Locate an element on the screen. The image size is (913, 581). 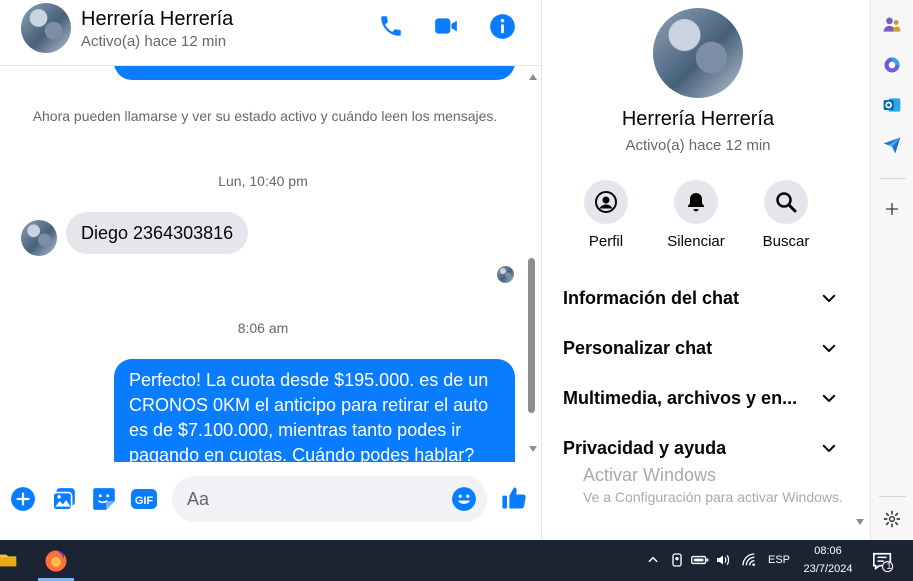
more-actions-button is located at coordinates (23, 499).